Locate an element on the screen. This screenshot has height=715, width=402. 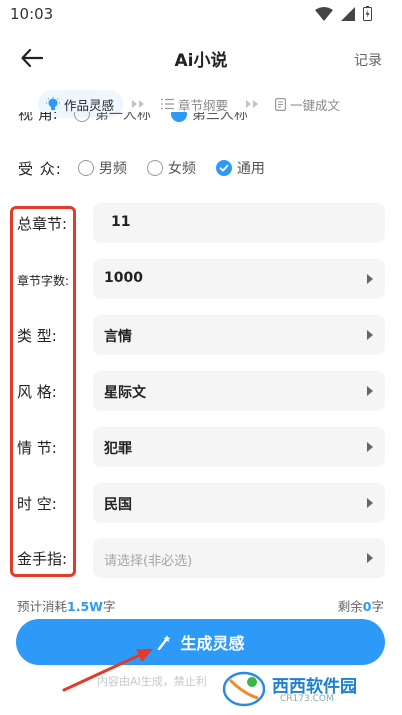
radio-first-person: 第一人称 is located at coordinates (112, 118).